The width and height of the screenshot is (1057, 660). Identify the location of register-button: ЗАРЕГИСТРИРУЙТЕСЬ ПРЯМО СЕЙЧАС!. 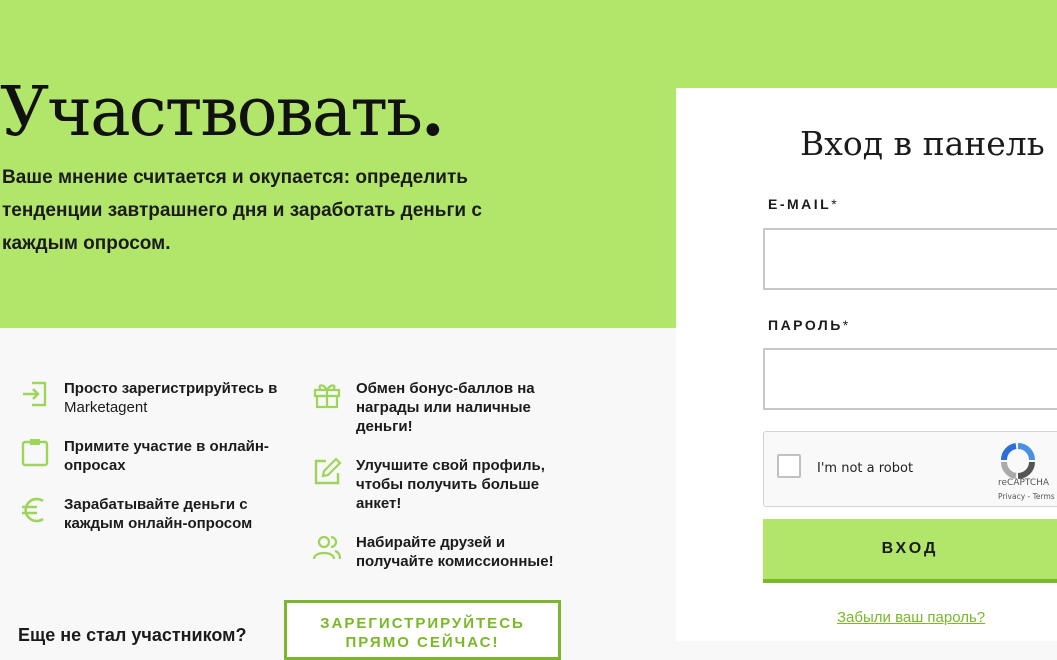
(422, 630).